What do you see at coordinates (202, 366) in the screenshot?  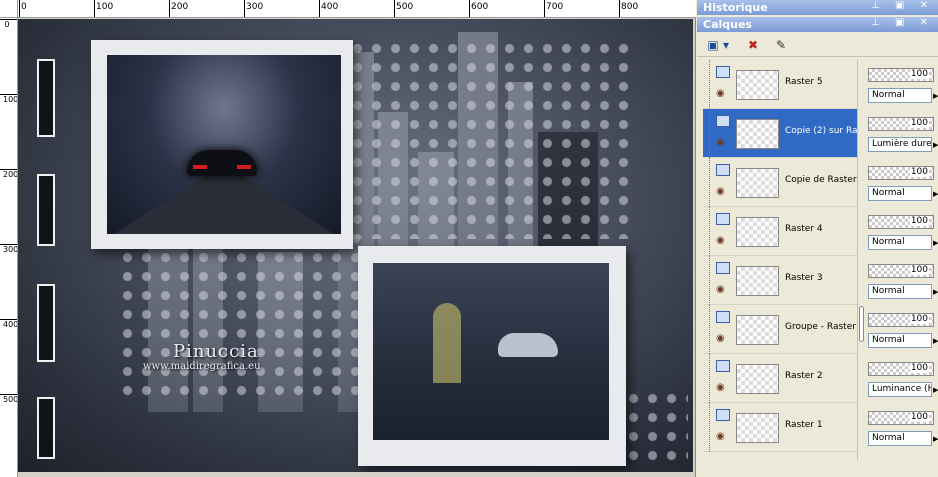 I see `watermark-url: www.maidiregrafica.eu` at bounding box center [202, 366].